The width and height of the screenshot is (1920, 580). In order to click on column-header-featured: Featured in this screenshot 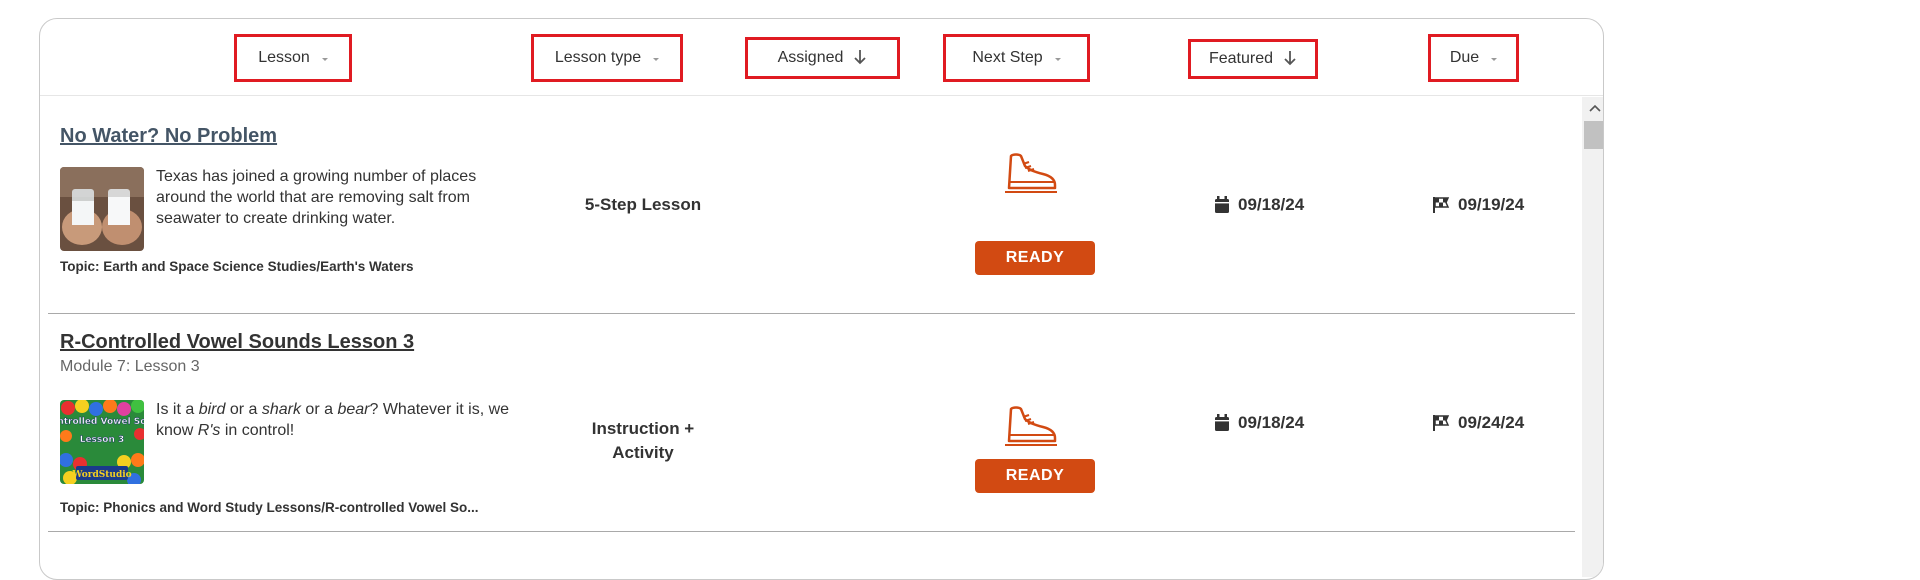, I will do `click(1253, 59)`.